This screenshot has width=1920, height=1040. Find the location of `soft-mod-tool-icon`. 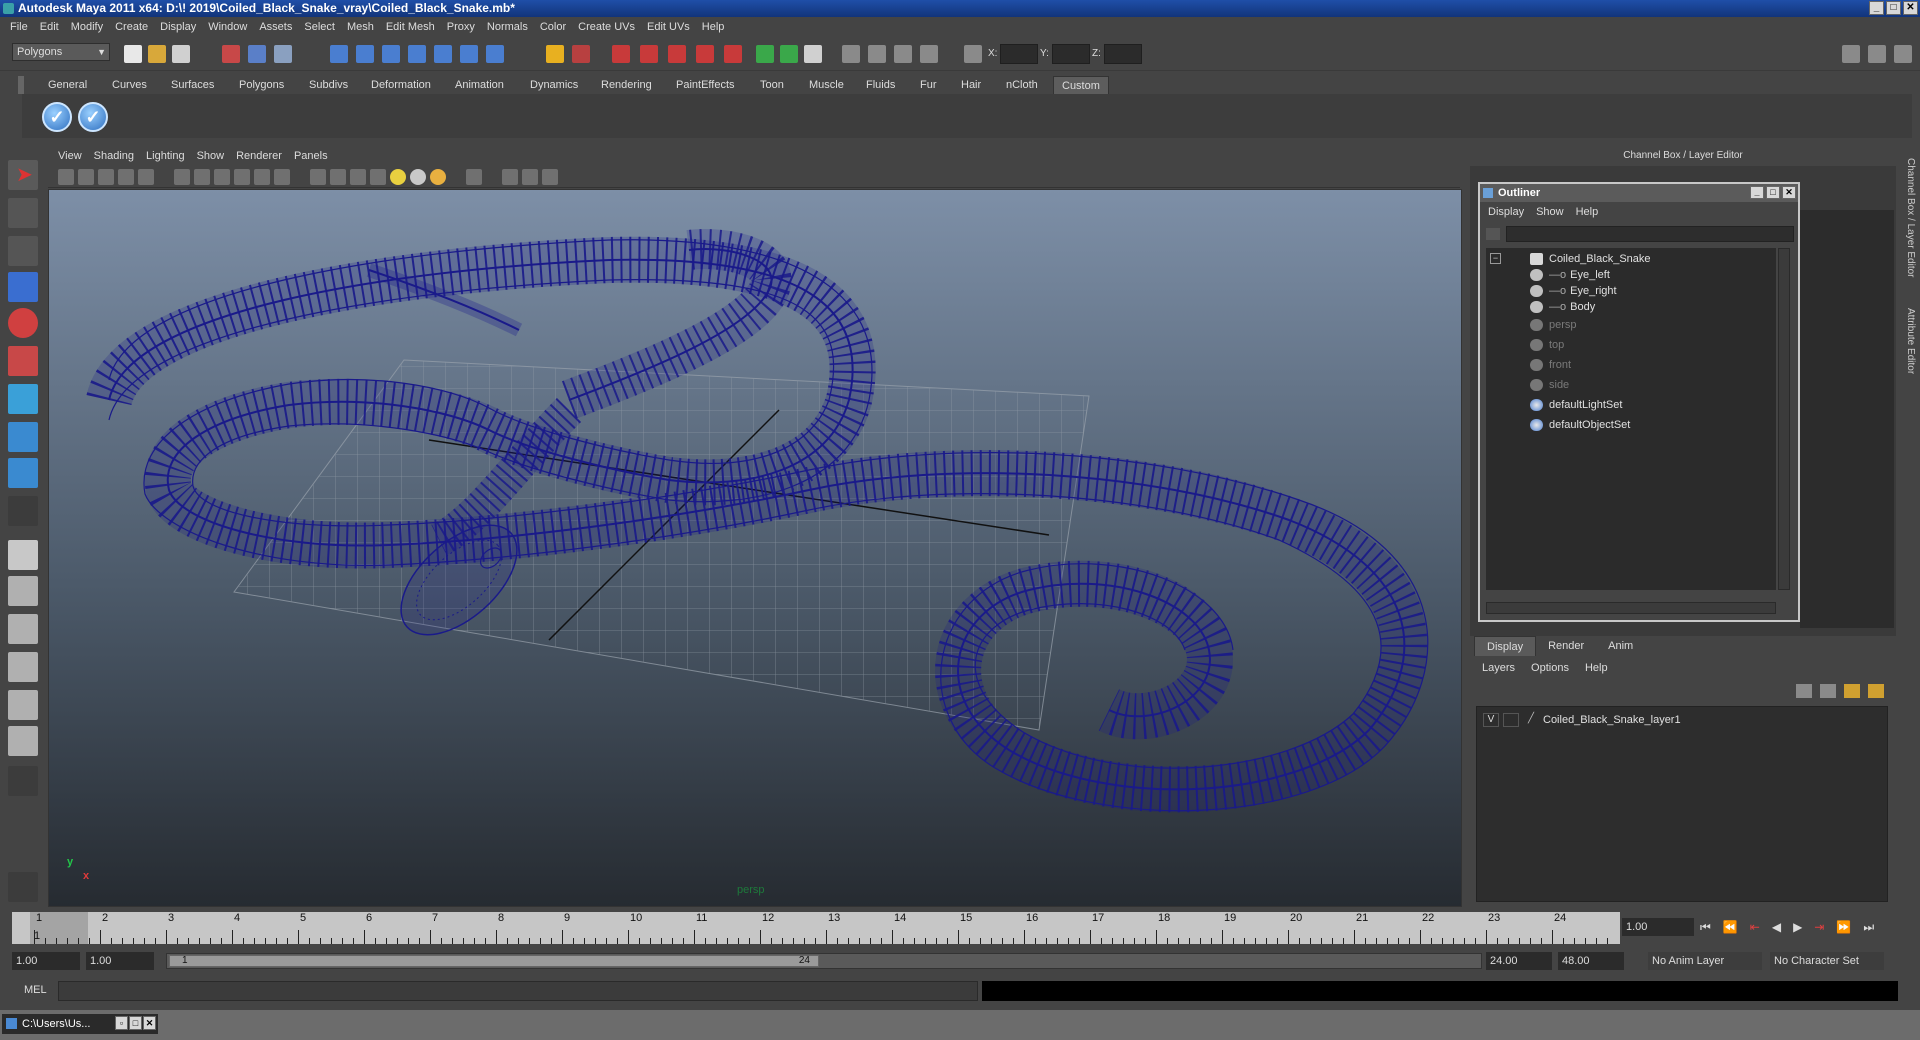

soft-mod-tool-icon is located at coordinates (23, 437).